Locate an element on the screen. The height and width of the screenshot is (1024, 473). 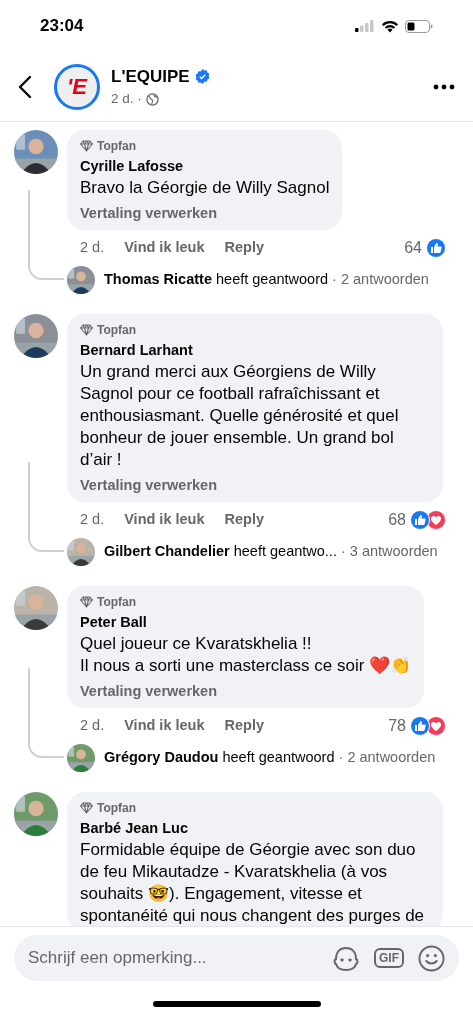
comment-text: Quel joueur ce Kvaratskhelia !! Il nous a sorti une masterclass ce soir ❤👏 is located at coordinates (246, 655).